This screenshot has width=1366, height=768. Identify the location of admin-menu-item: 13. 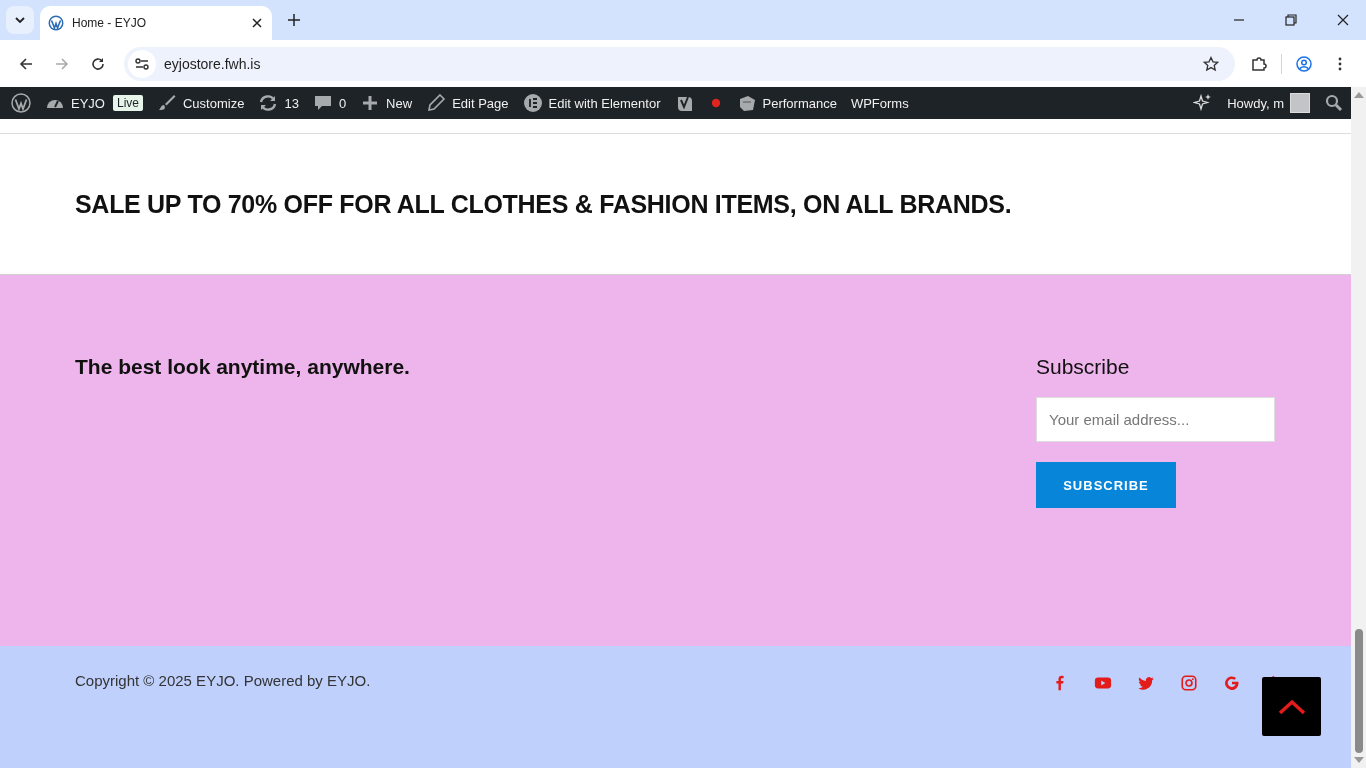
(278, 103).